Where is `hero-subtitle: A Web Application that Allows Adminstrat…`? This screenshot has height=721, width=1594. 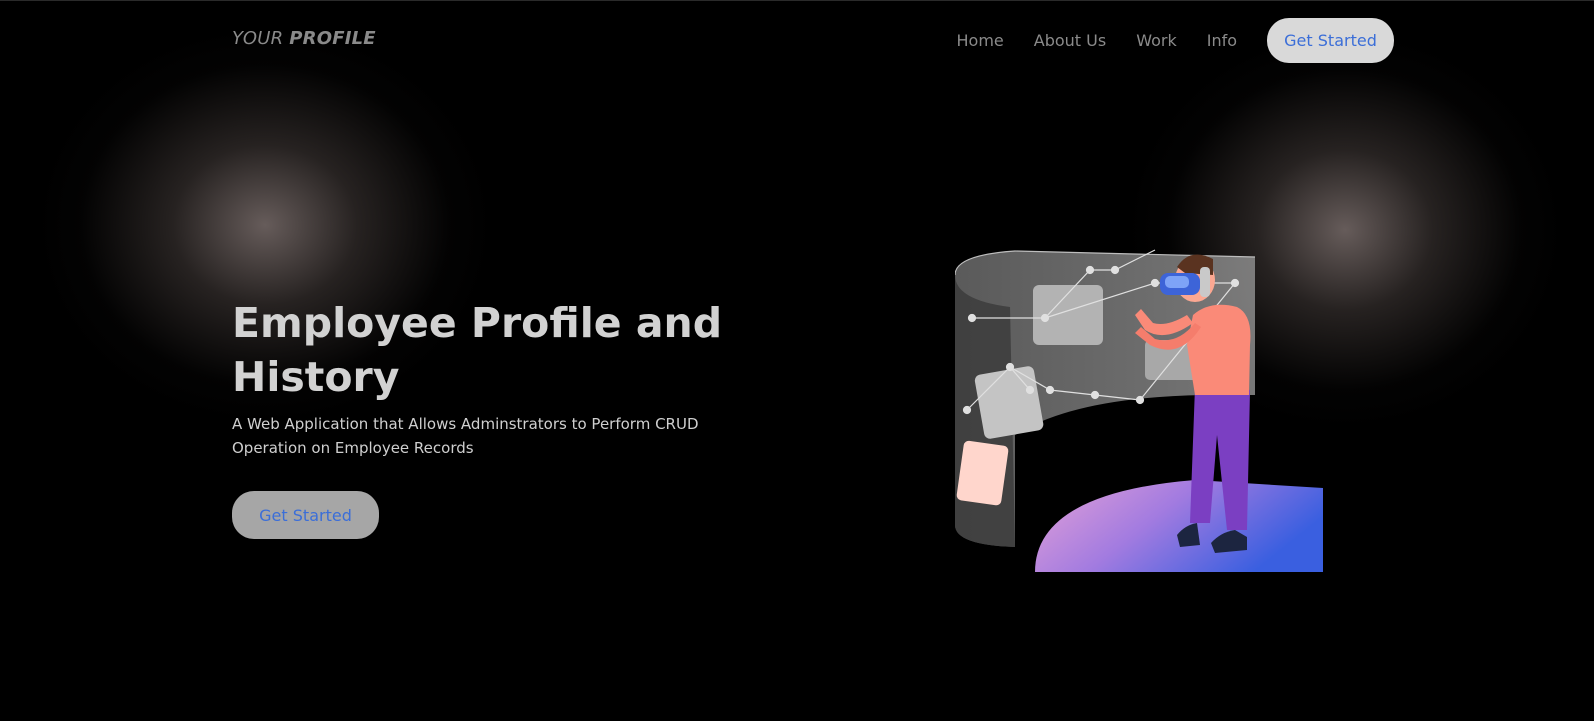 hero-subtitle: A Web Application that Allows Adminstrat… is located at coordinates (465, 436).